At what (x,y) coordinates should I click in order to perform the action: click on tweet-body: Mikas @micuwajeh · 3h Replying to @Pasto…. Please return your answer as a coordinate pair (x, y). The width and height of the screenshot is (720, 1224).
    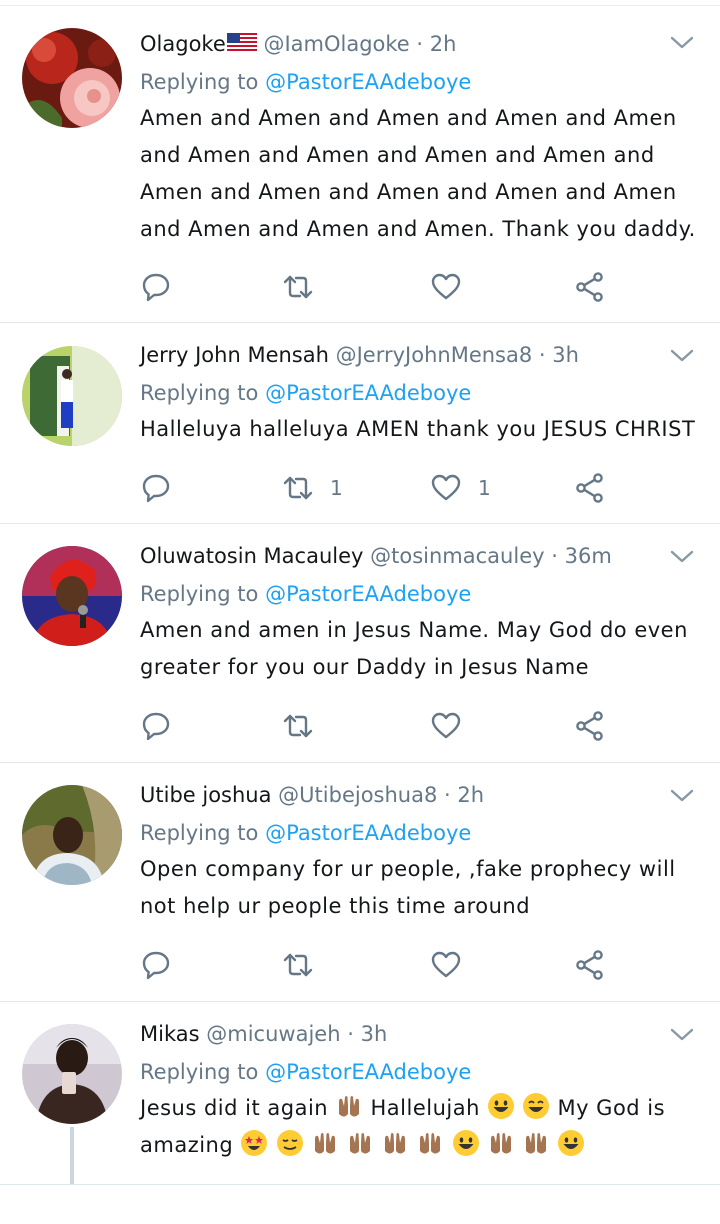
    Looking at the image, I should click on (418, 1092).